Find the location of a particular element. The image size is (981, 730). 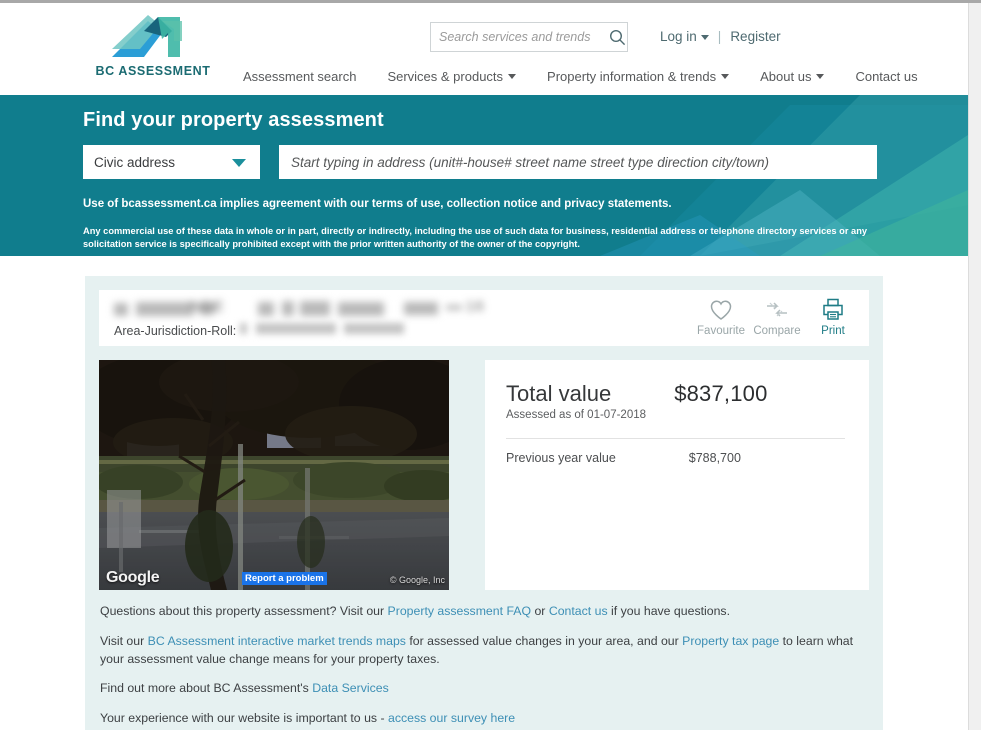

note-link: Property assessment FAQ is located at coordinates (460, 611).